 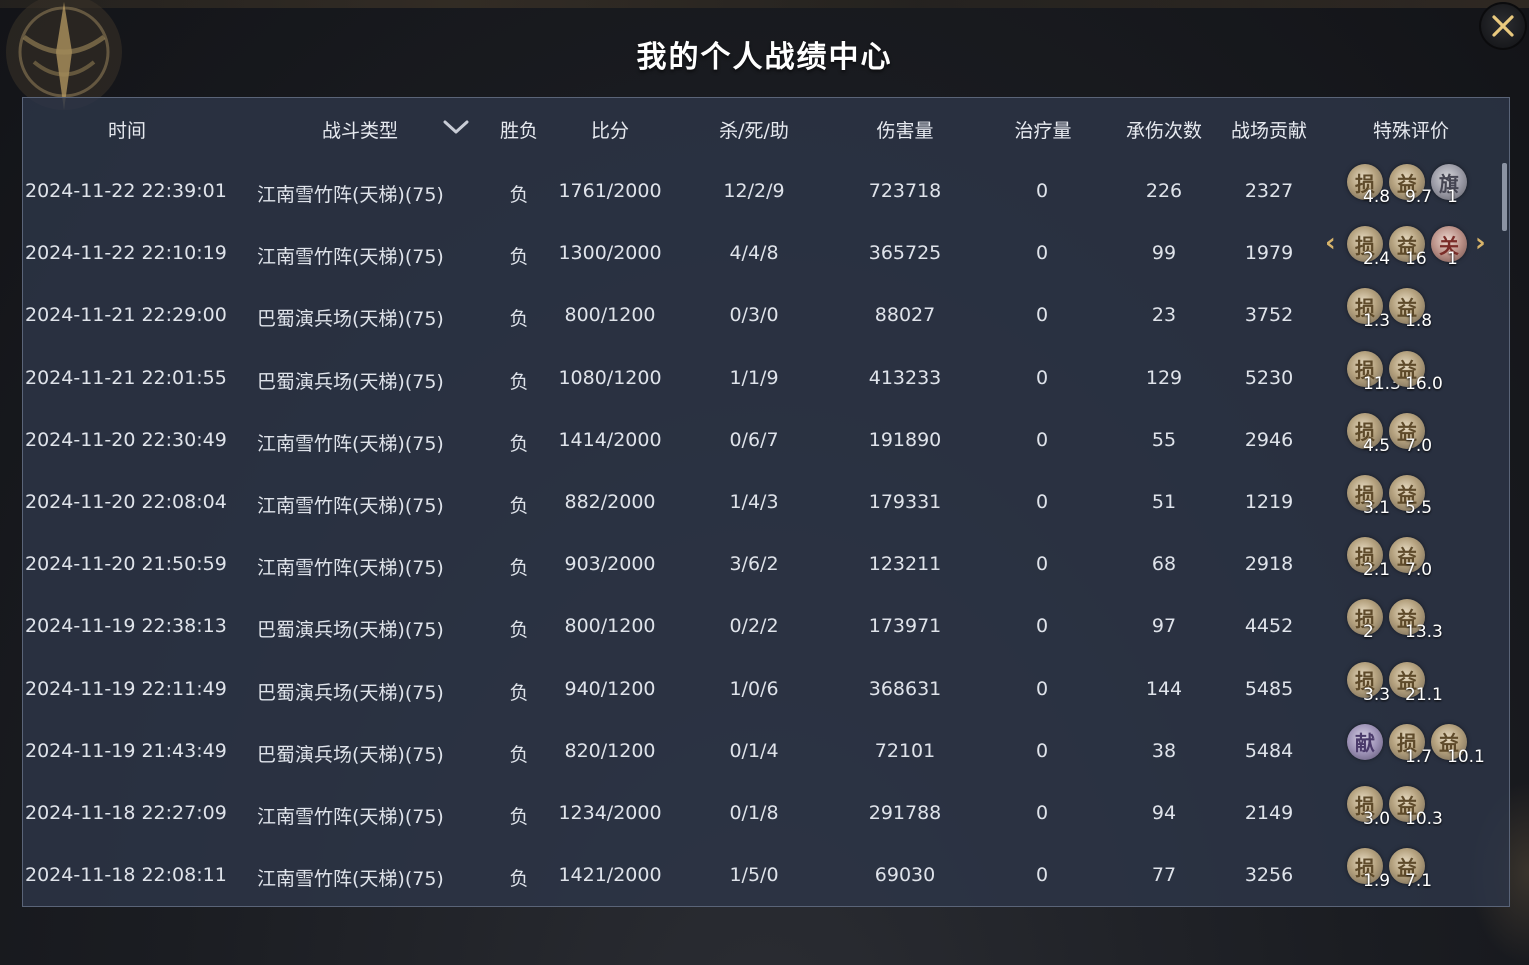 What do you see at coordinates (126, 315) in the screenshot?
I see `cell-time: 2024-11-21 22:29:00` at bounding box center [126, 315].